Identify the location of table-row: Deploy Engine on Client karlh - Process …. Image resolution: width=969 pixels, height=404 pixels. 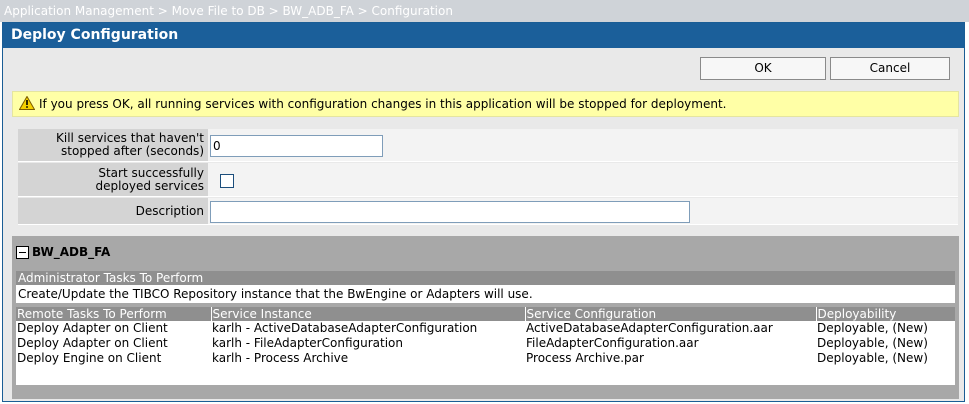
(485, 358).